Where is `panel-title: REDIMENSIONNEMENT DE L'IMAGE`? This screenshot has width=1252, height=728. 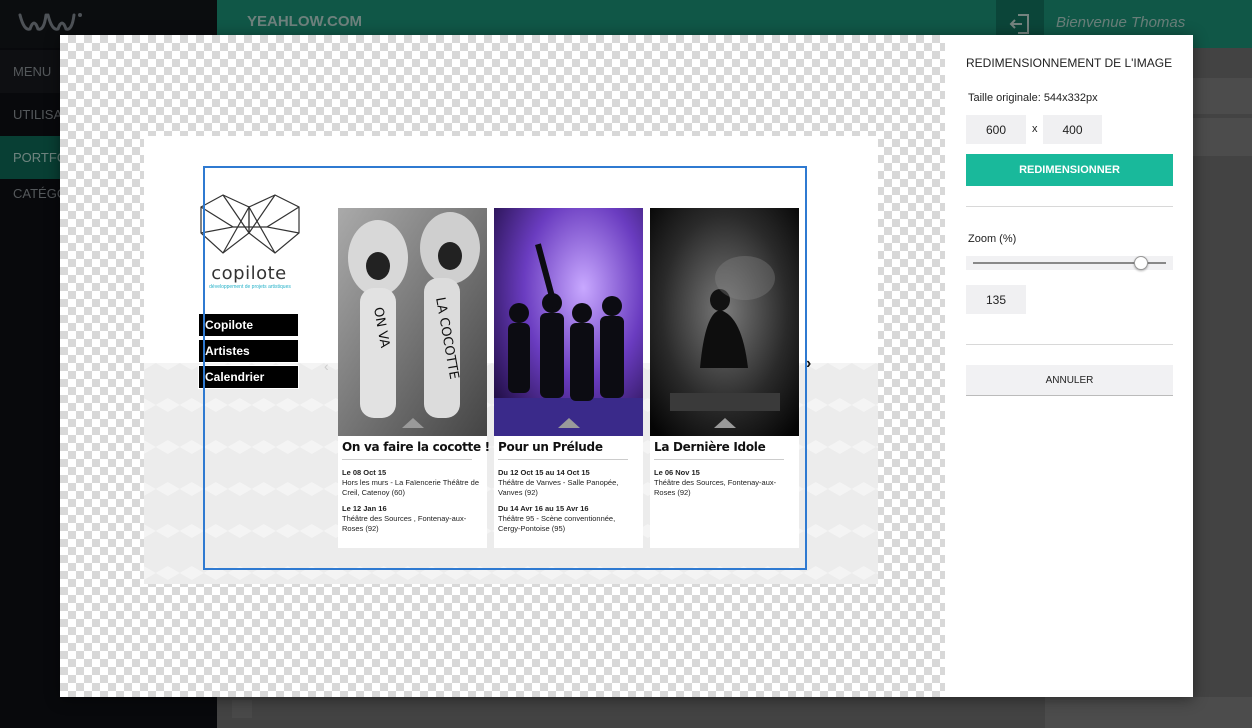 panel-title: REDIMENSIONNEMENT DE L'IMAGE is located at coordinates (1069, 63).